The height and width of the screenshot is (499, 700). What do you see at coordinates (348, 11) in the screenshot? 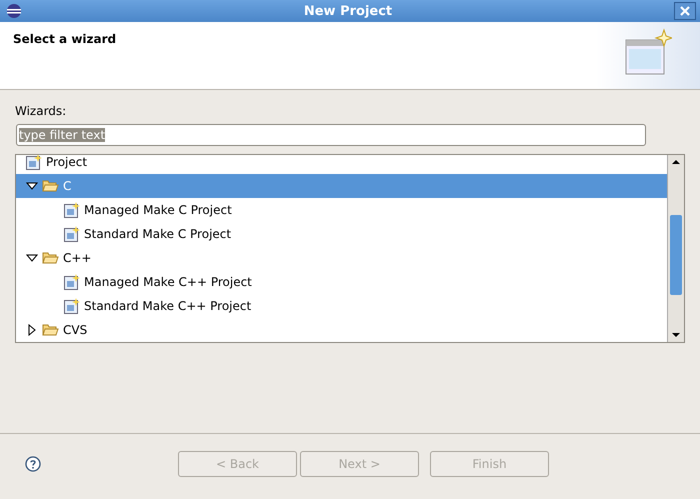
I see `window-title: New Project` at bounding box center [348, 11].